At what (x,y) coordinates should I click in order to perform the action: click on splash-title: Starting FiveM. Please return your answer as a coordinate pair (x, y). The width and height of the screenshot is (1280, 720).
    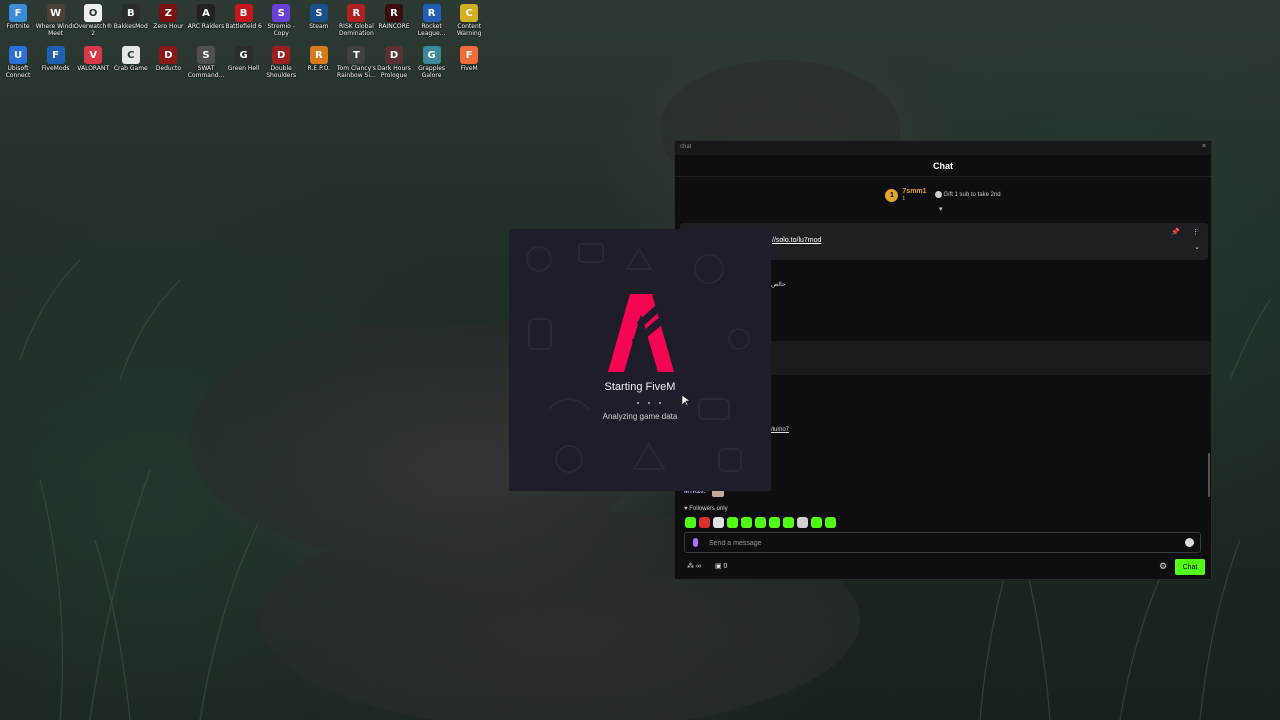
    Looking at the image, I should click on (640, 387).